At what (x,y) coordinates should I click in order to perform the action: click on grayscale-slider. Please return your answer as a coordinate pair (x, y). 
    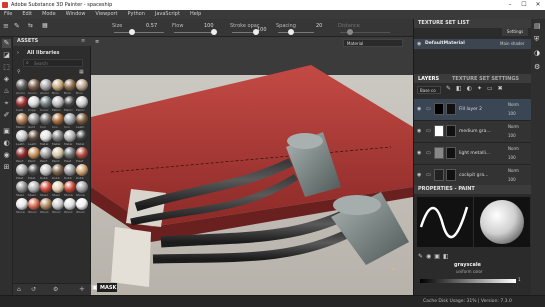
    Looking at the image, I should click on (468, 281).